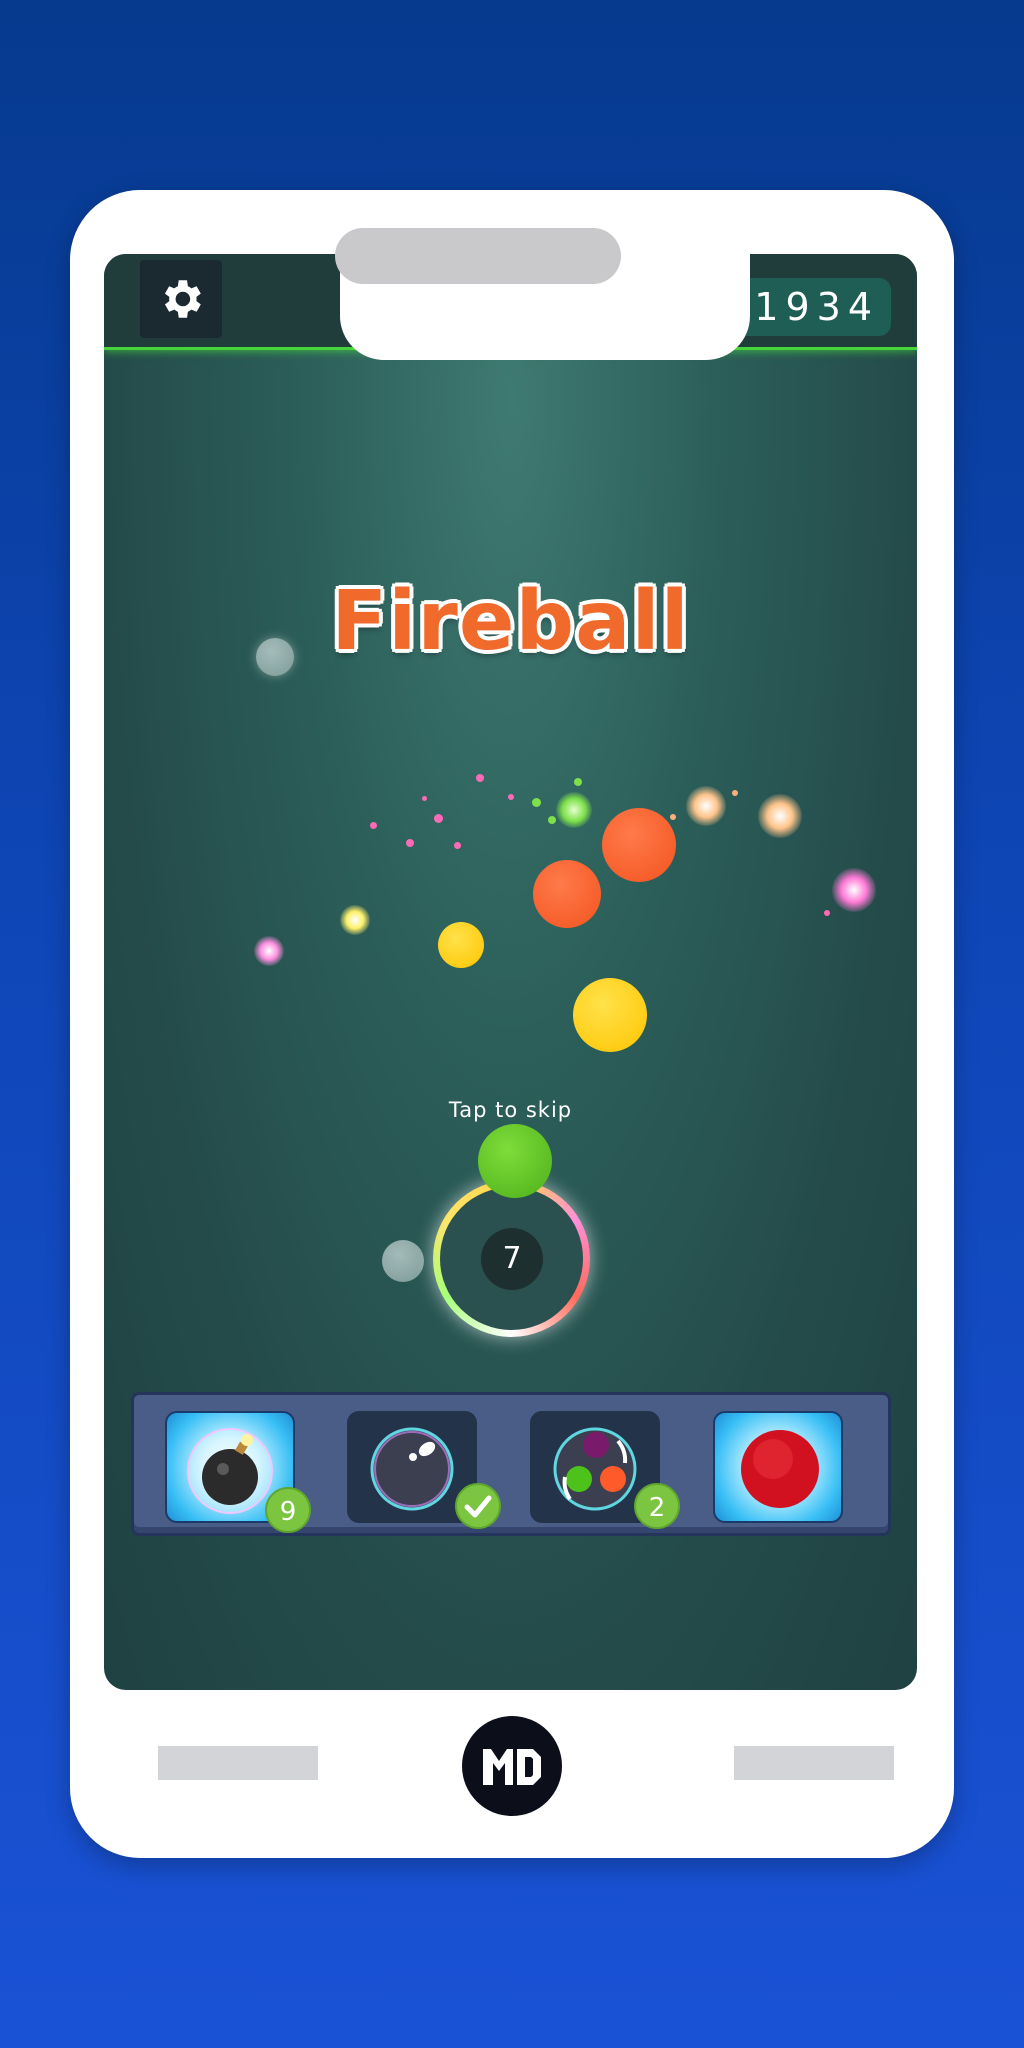 The image size is (1024, 2048). What do you see at coordinates (288, 1510) in the screenshot?
I see `bomb-count-badge: 9` at bounding box center [288, 1510].